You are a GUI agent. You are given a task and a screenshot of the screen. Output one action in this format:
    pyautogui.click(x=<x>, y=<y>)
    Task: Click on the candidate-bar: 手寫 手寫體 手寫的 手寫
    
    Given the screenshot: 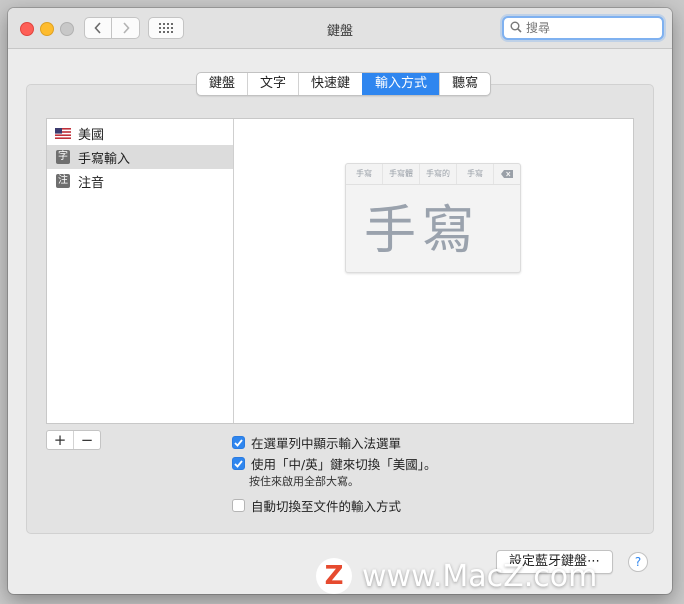 What is the action you would take?
    pyautogui.click(x=433, y=174)
    